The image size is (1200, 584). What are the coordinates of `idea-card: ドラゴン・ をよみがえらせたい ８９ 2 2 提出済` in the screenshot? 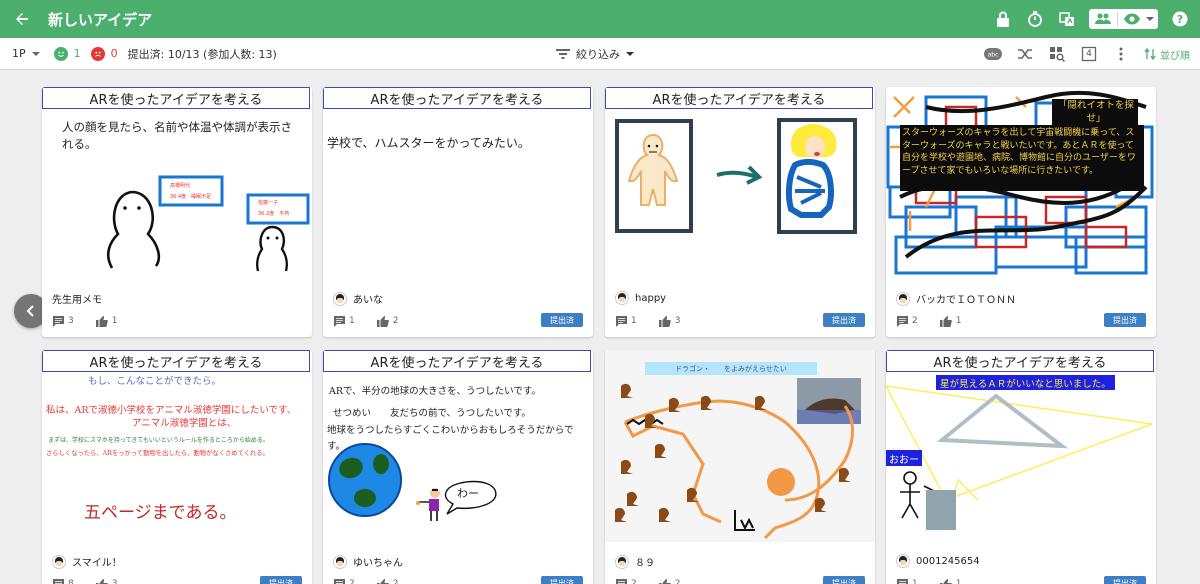 It's located at (740, 467).